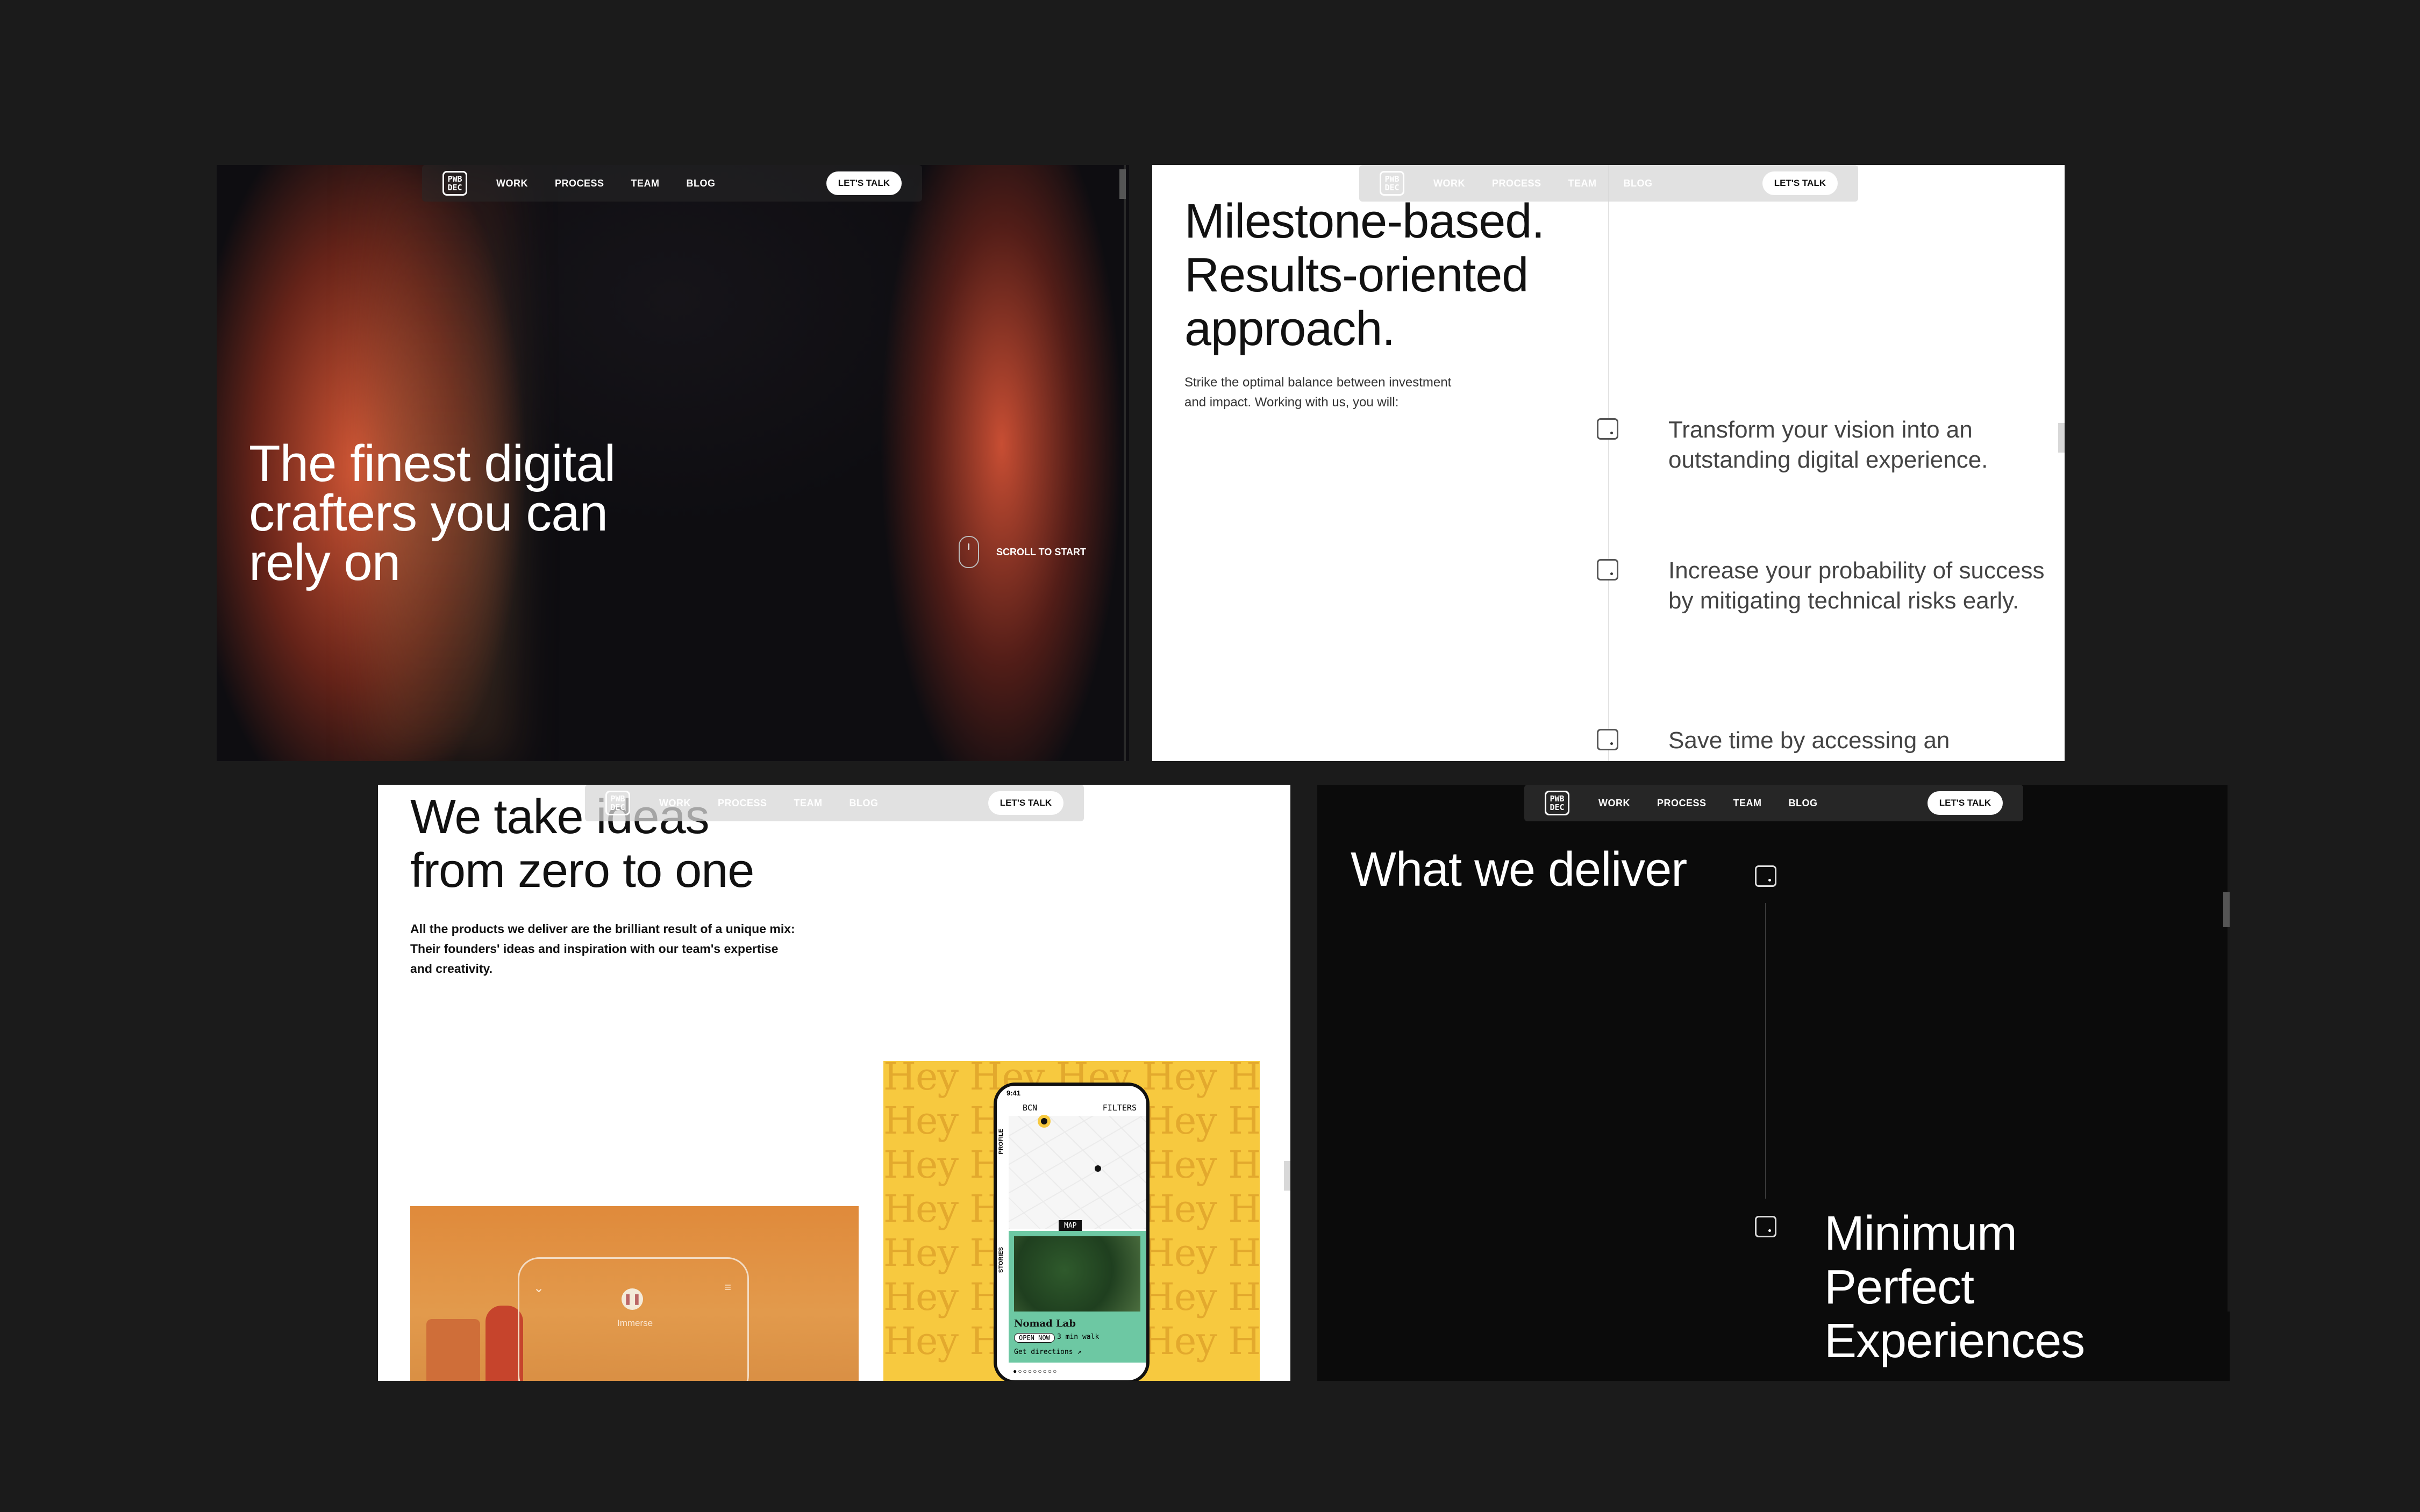 This screenshot has height=1512, width=2420. I want to click on city-label: BCN, so click(1030, 1108).